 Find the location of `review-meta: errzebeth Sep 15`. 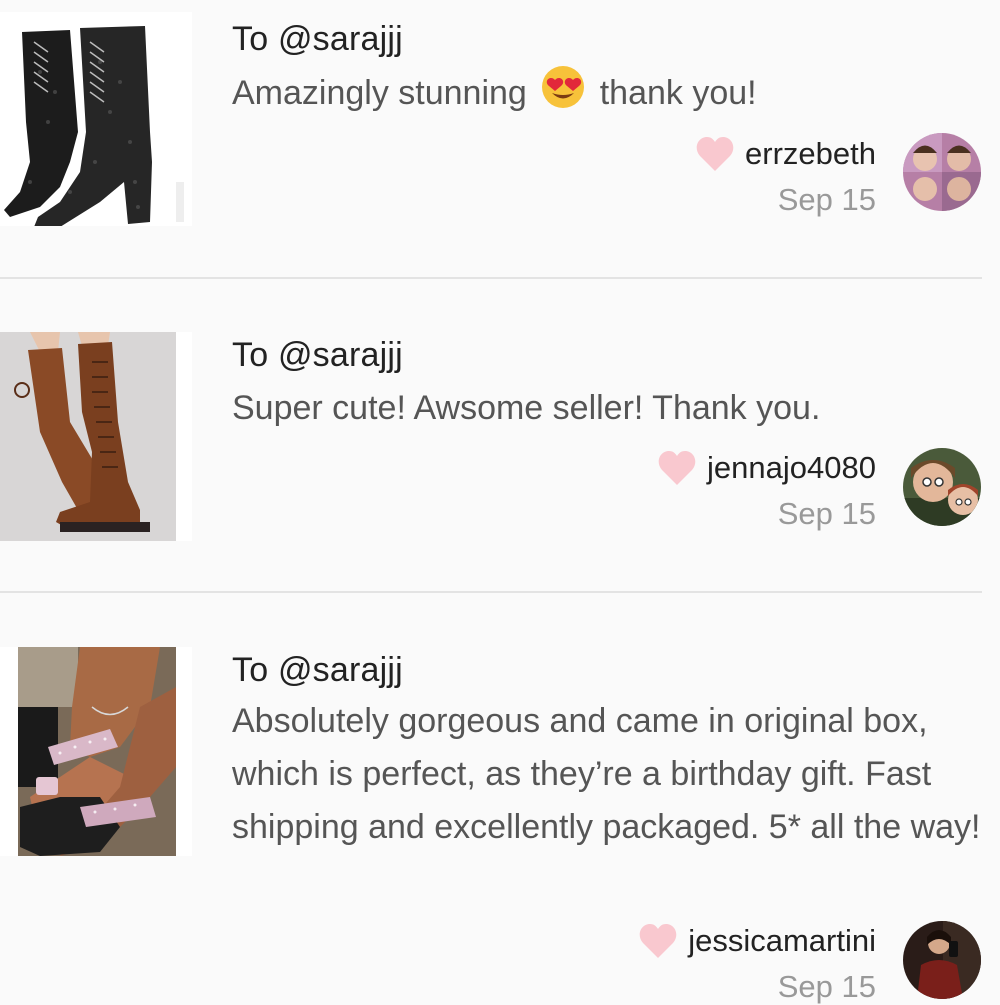

review-meta: errzebeth Sep 15 is located at coordinates (785, 176).